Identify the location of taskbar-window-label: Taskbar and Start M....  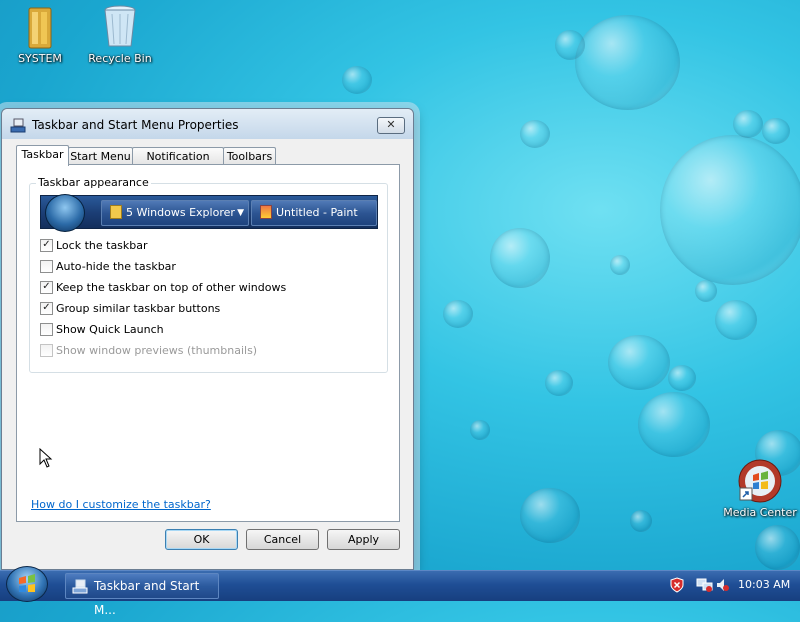
(147, 598).